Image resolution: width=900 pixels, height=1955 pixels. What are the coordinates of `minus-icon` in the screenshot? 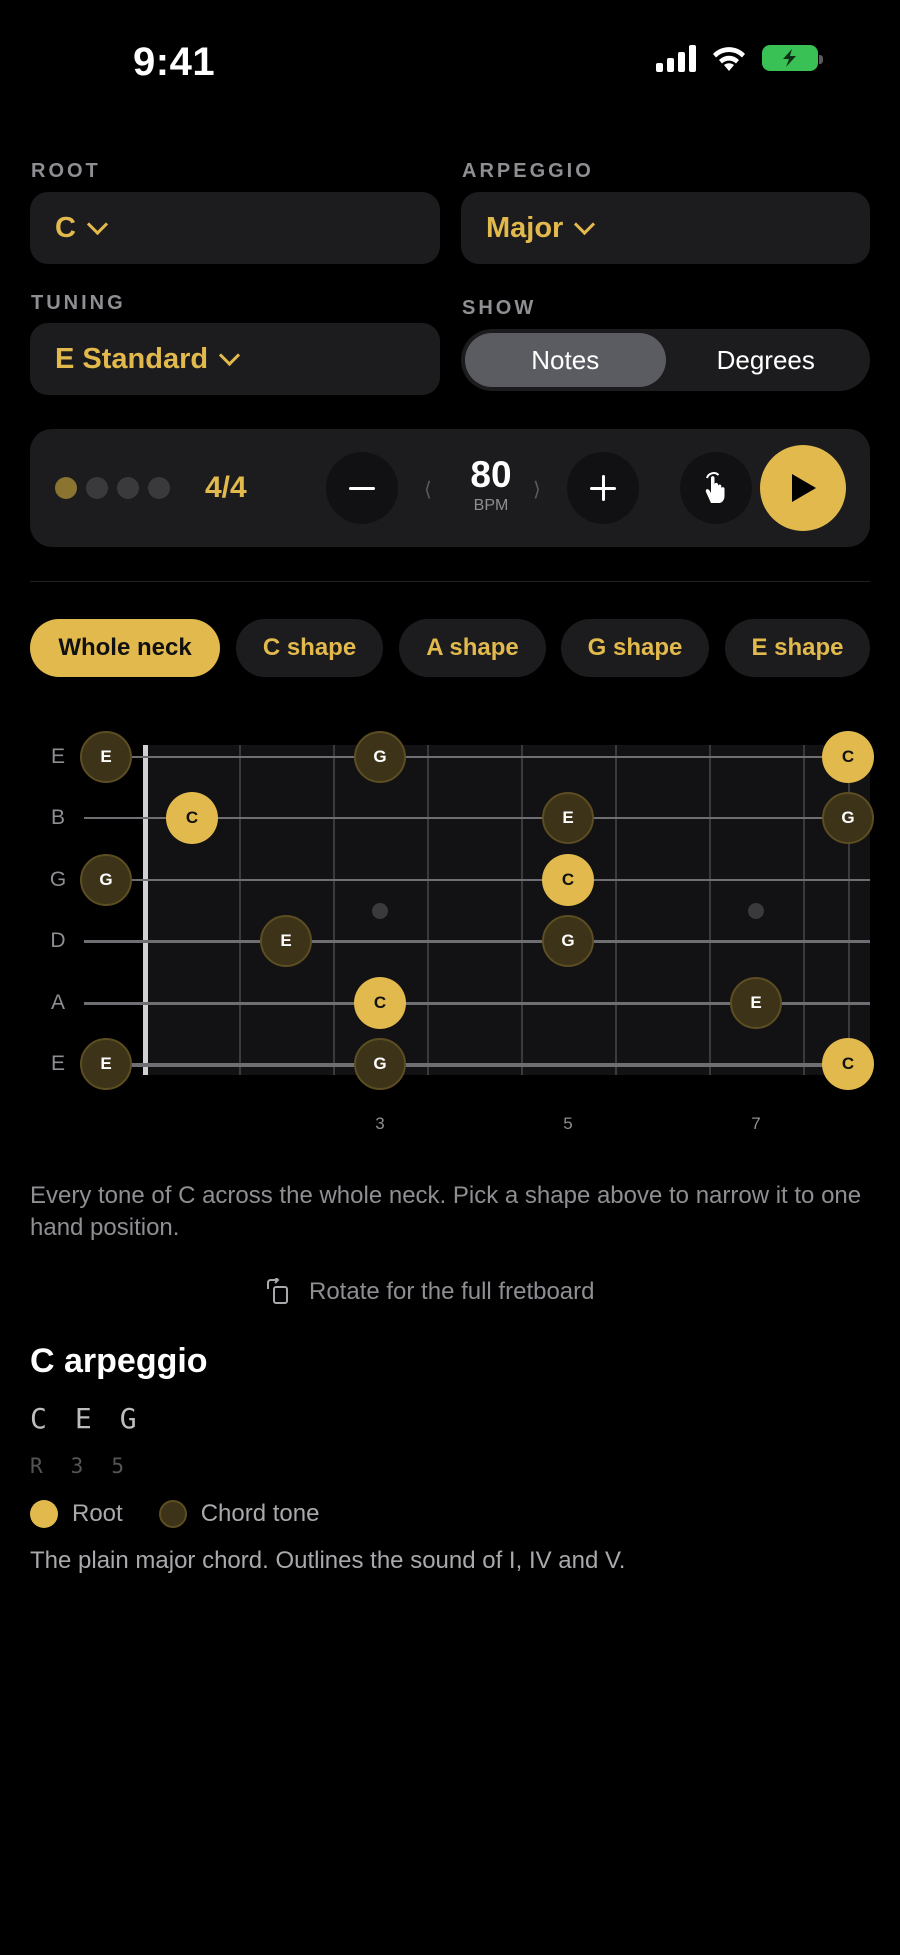 It's located at (362, 488).